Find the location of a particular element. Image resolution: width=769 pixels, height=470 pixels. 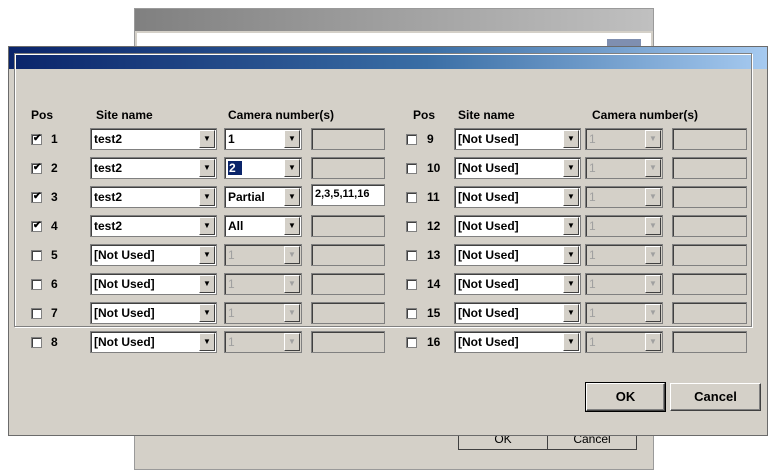

camera-number-value: 1 is located at coordinates (592, 313).